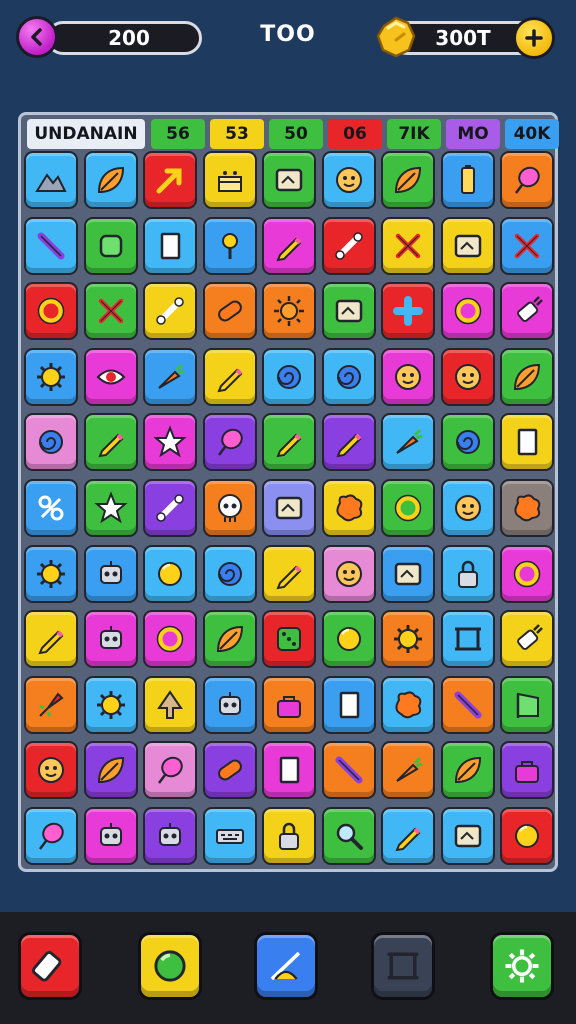 The width and height of the screenshot is (576, 1024). What do you see at coordinates (50, 966) in the screenshot?
I see `eraser-tool` at bounding box center [50, 966].